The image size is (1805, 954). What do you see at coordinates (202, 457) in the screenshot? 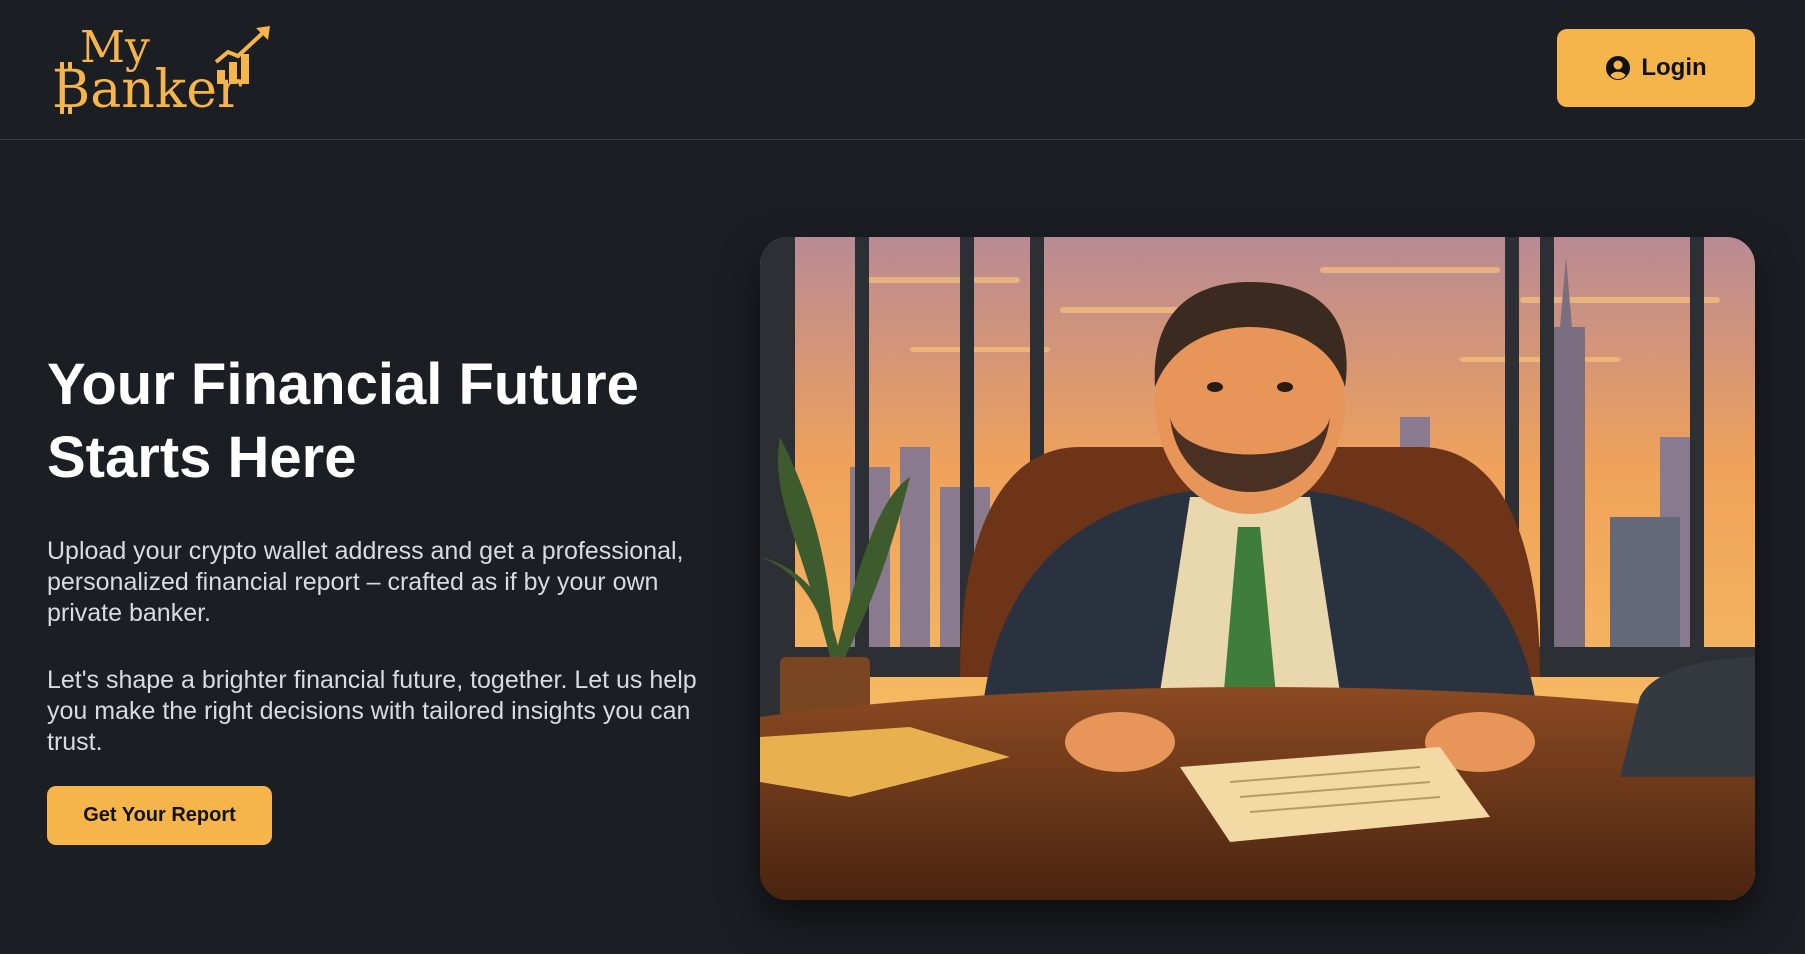
I see `hero-title-line2: Starts Here` at bounding box center [202, 457].